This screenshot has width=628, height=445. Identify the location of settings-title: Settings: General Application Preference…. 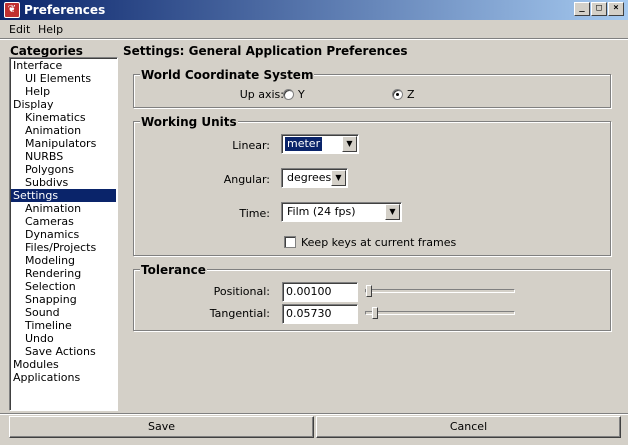
(265, 51).